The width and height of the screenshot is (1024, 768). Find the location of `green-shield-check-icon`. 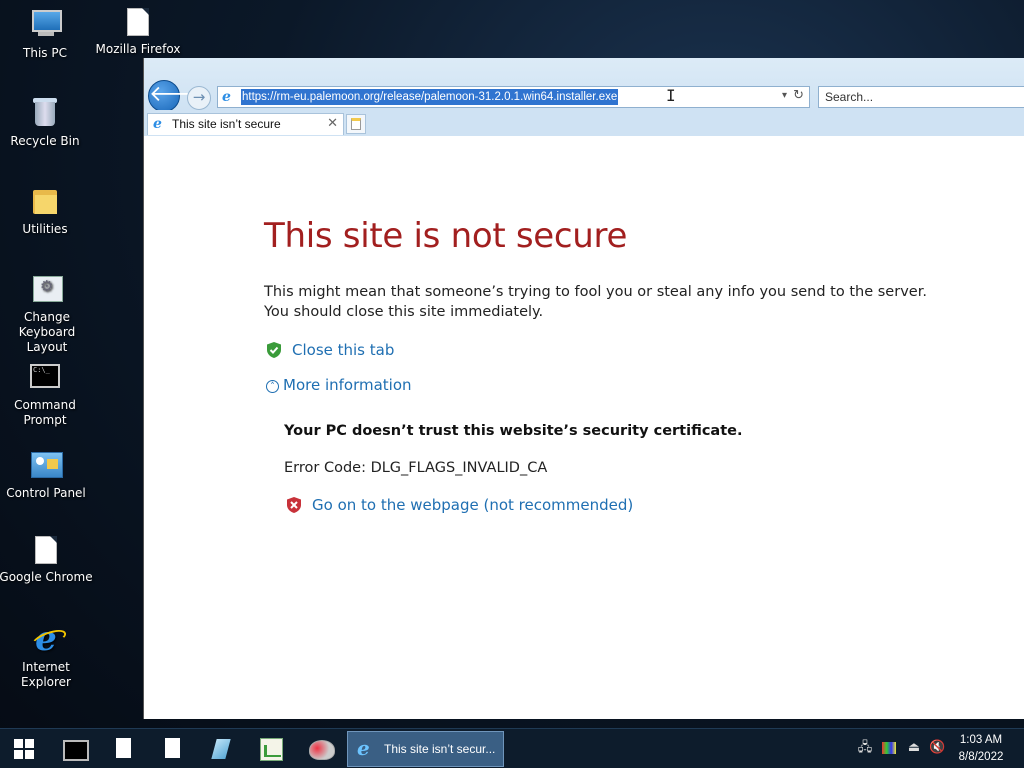

green-shield-check-icon is located at coordinates (274, 350).